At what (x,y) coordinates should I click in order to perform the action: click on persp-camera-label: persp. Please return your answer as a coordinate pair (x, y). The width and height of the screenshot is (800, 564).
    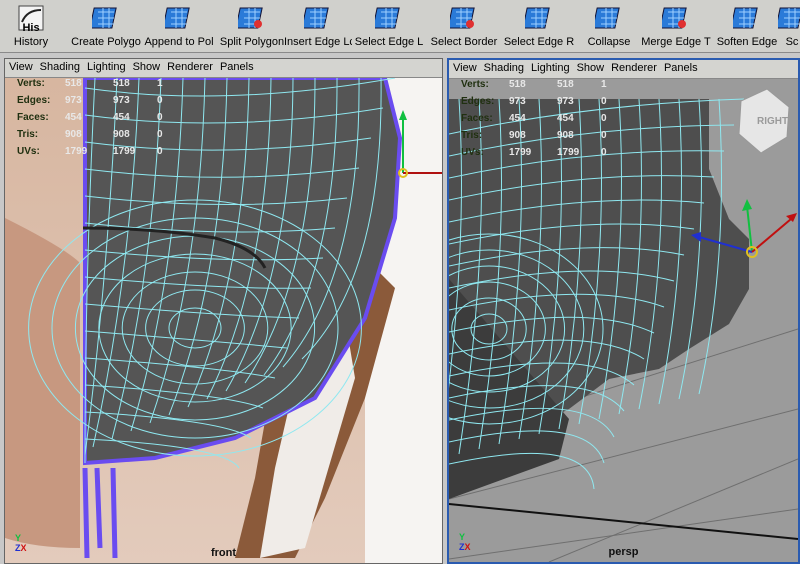
    Looking at the image, I should click on (623, 552).